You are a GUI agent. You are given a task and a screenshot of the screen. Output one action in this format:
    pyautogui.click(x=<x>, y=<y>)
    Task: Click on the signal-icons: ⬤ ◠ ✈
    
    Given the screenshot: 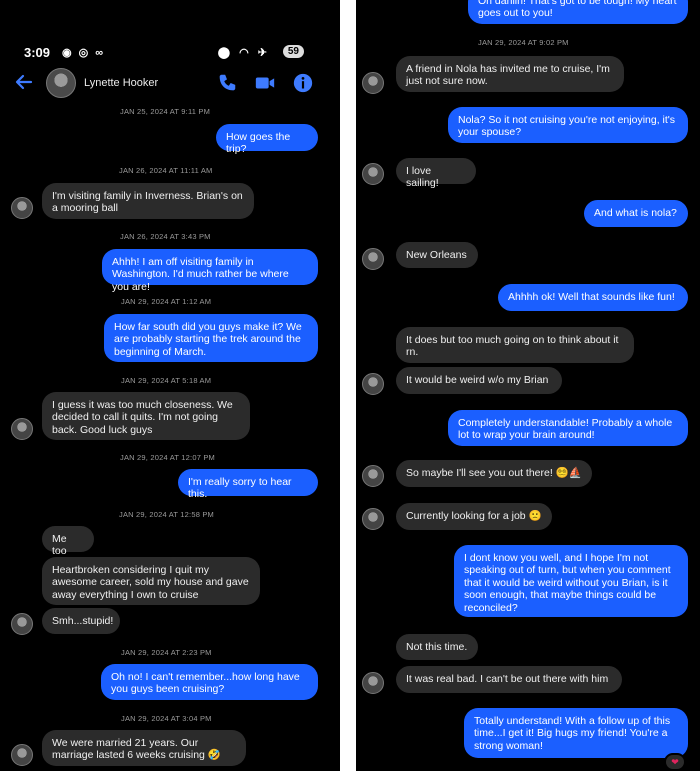 What is the action you would take?
    pyautogui.click(x=243, y=53)
    